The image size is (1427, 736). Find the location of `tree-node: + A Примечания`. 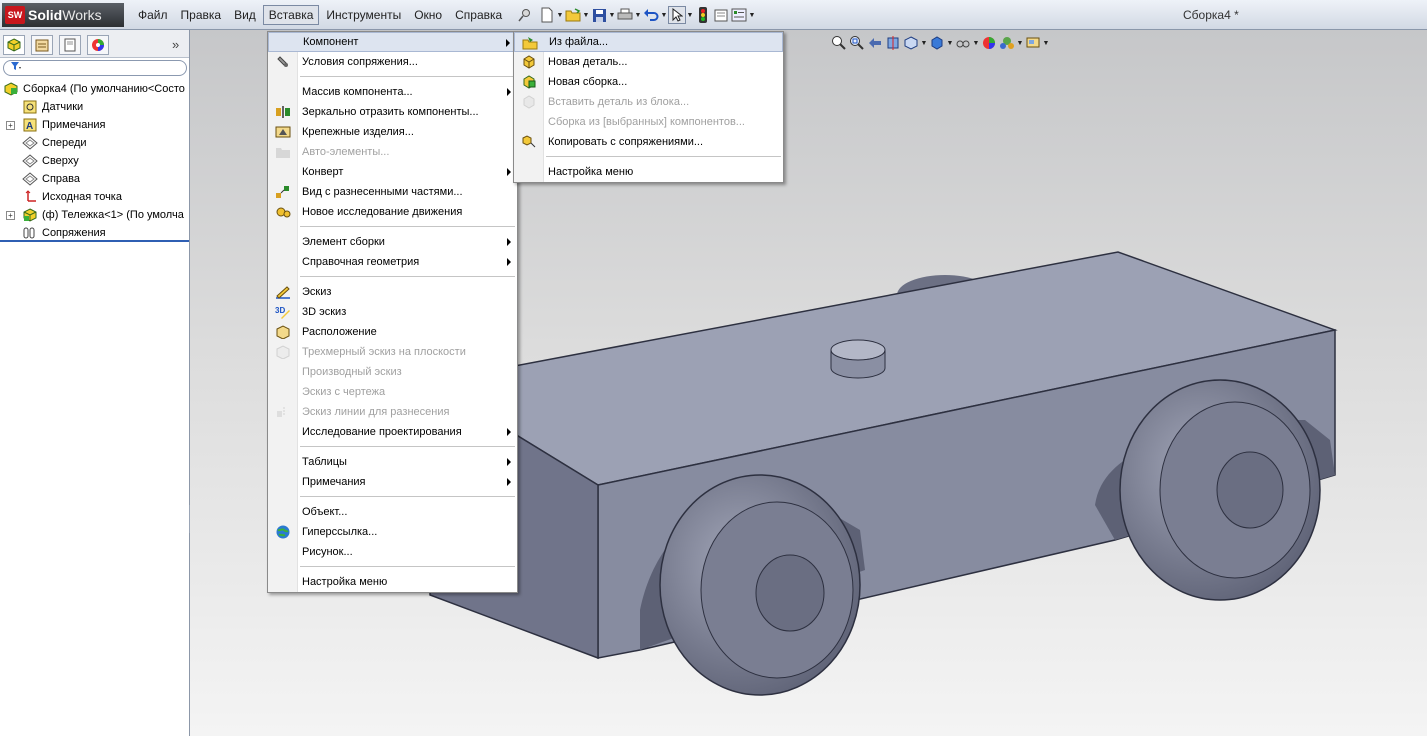

tree-node: + A Примечания is located at coordinates (94, 125).